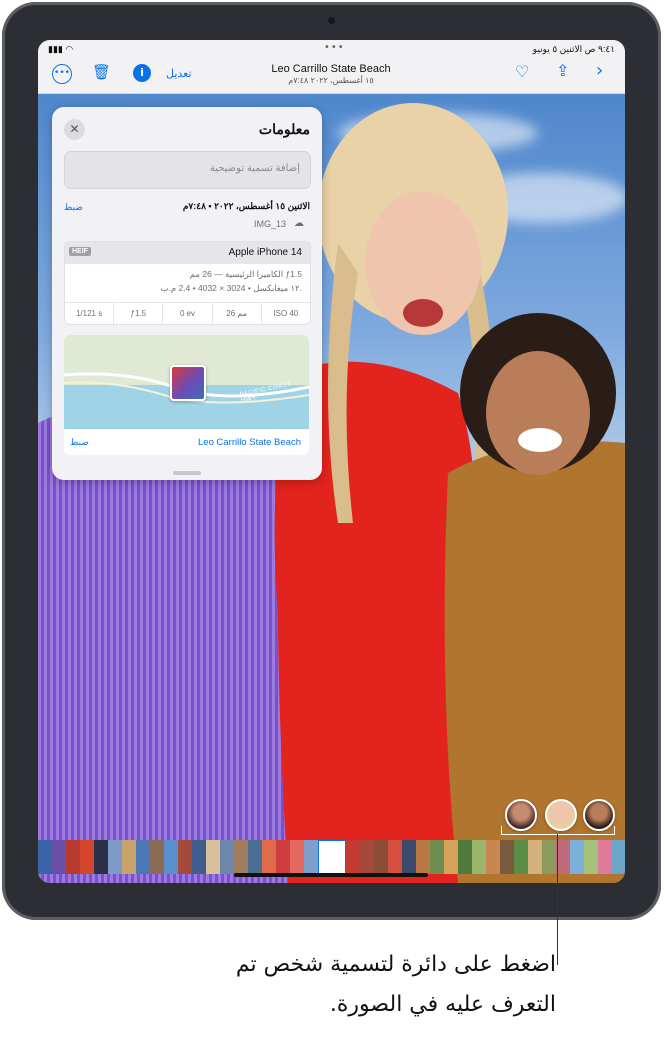 This screenshot has height=1037, width=665. I want to click on panel-grabber, so click(187, 473).